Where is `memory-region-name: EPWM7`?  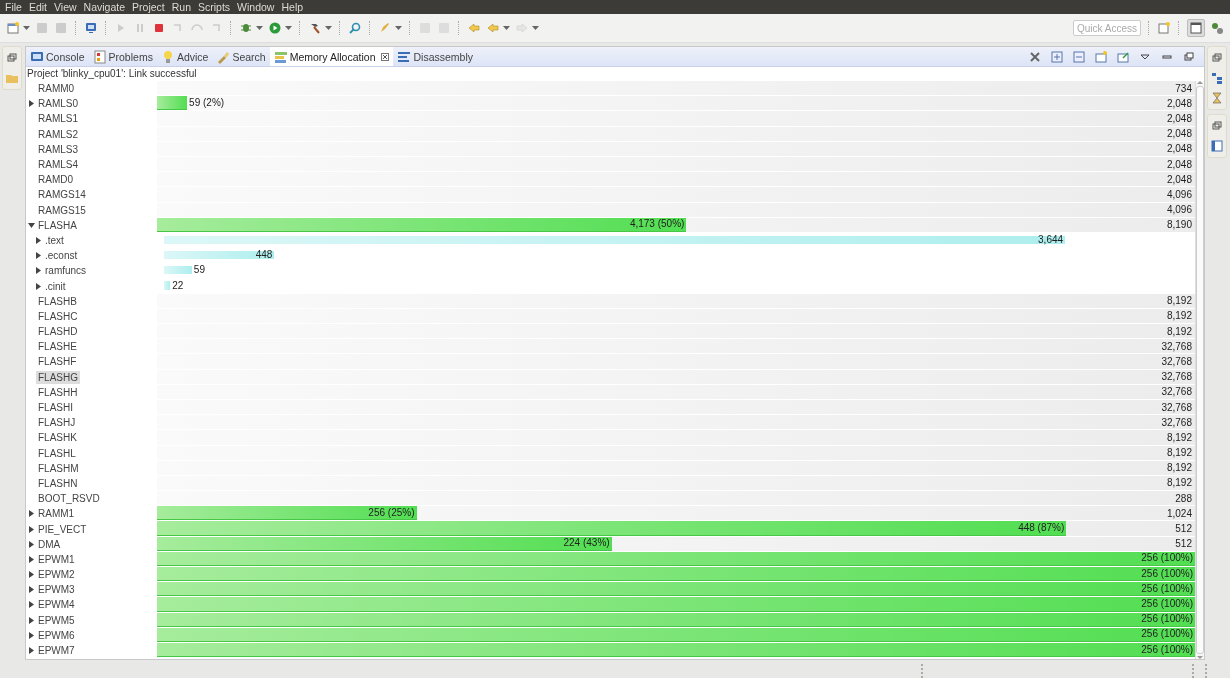 memory-region-name: EPWM7 is located at coordinates (56, 651).